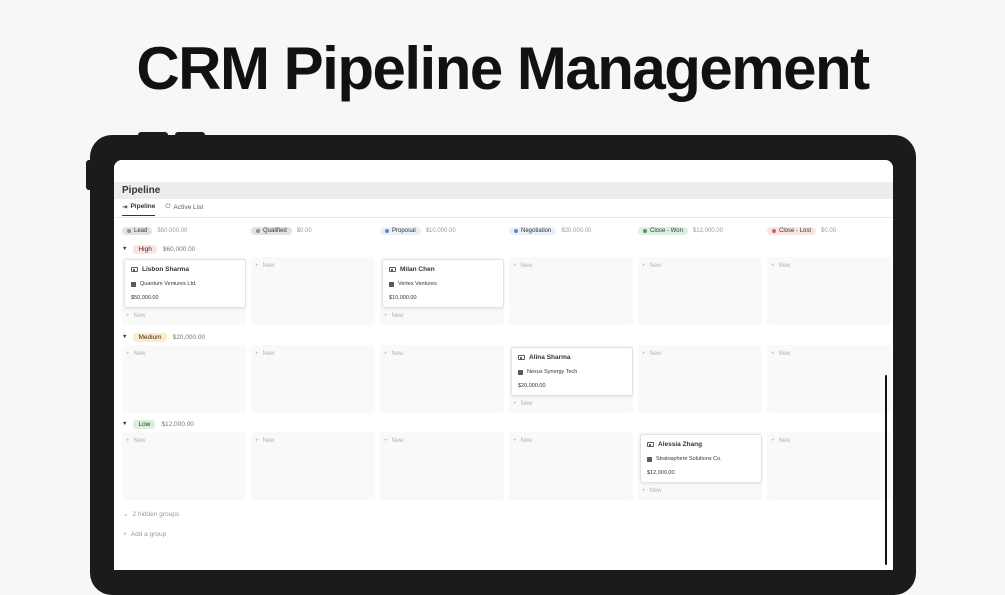 The image size is (1005, 595). I want to click on column-label: Qualified, so click(275, 231).